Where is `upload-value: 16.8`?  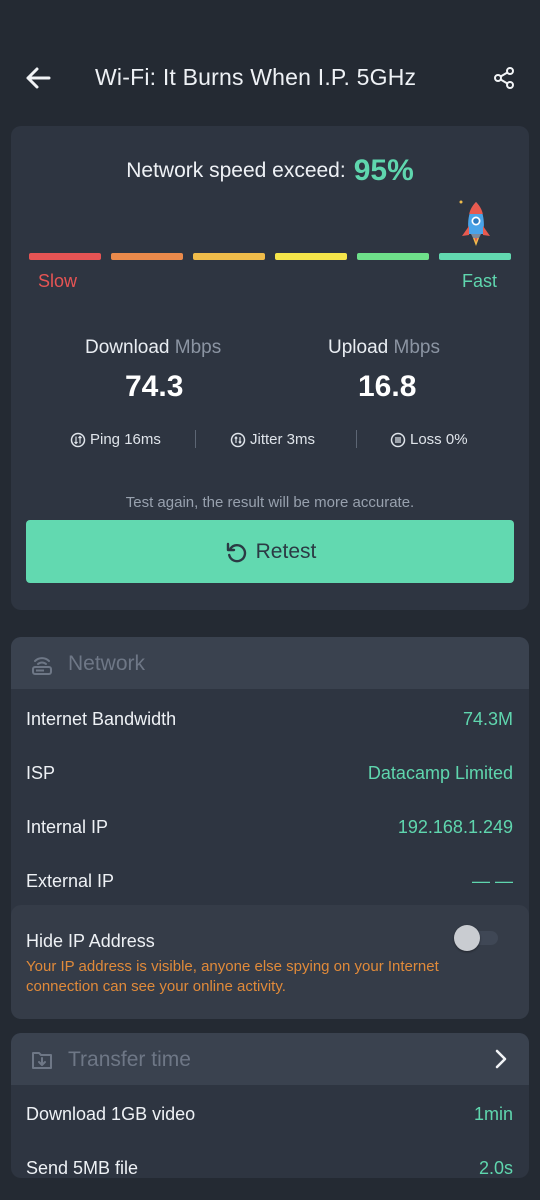 upload-value: 16.8 is located at coordinates (387, 386).